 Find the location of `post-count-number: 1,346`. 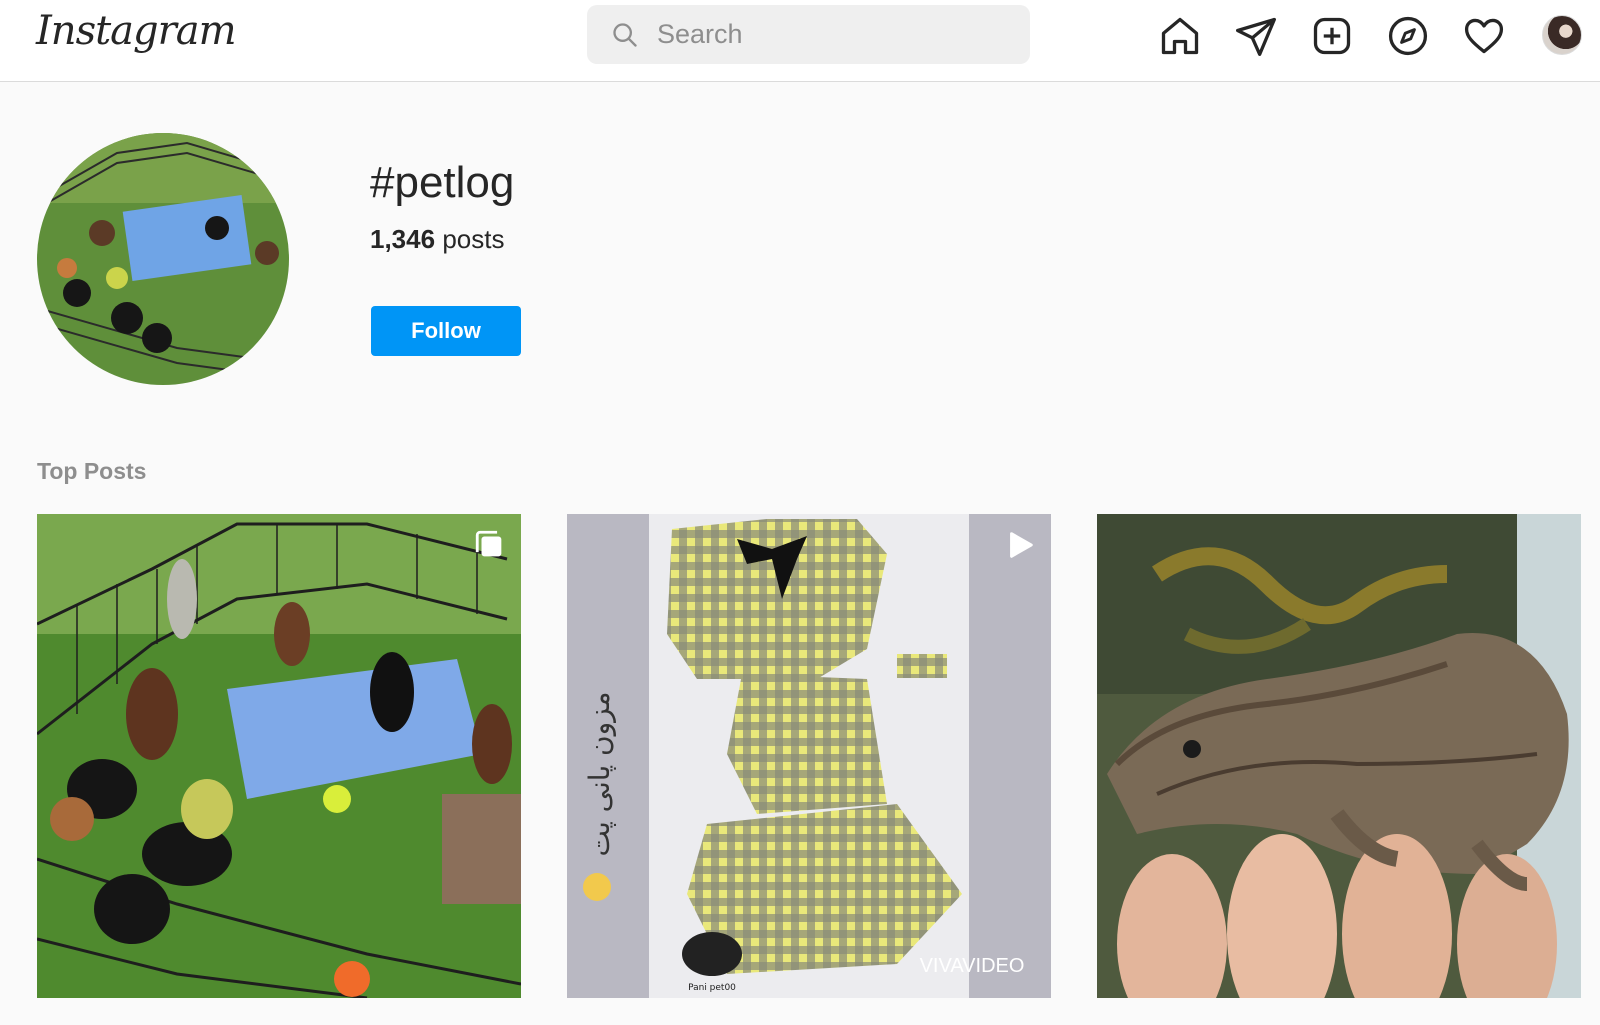

post-count-number: 1,346 is located at coordinates (403, 239).